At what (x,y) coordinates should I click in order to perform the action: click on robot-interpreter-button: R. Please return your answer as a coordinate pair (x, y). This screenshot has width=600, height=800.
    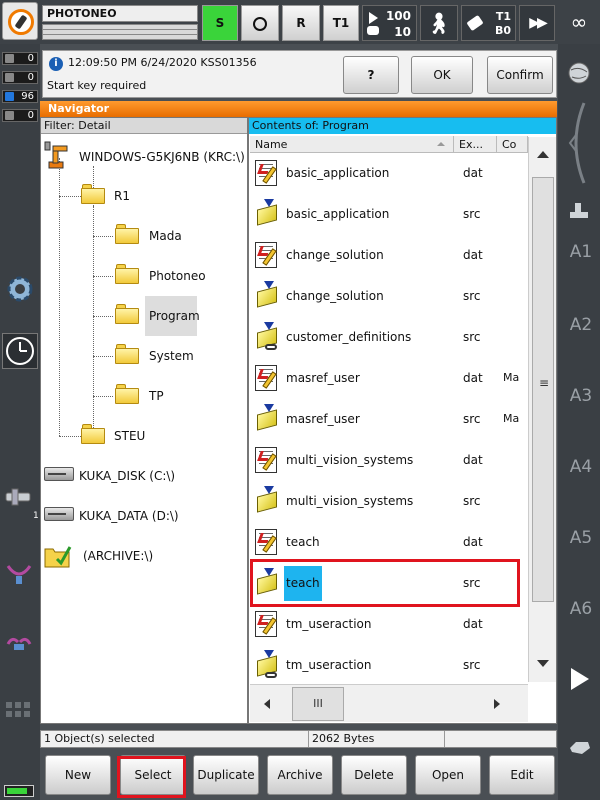
    Looking at the image, I should click on (301, 23).